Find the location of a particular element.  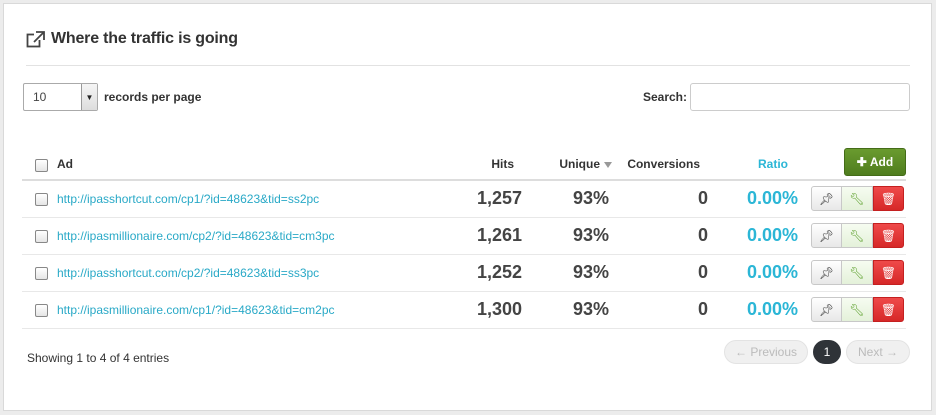

hits-value: 1,300 is located at coordinates (499, 309).